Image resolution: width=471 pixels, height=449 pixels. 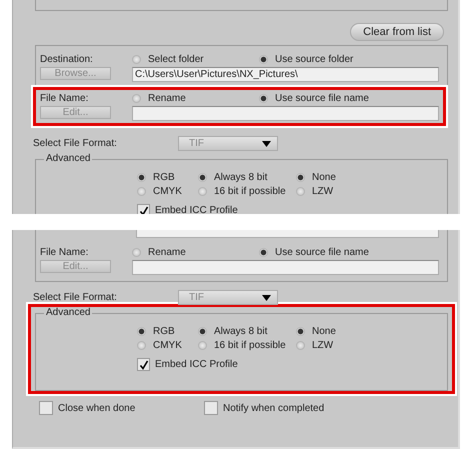 I want to click on radio-option: Use source folder, so click(x=306, y=59).